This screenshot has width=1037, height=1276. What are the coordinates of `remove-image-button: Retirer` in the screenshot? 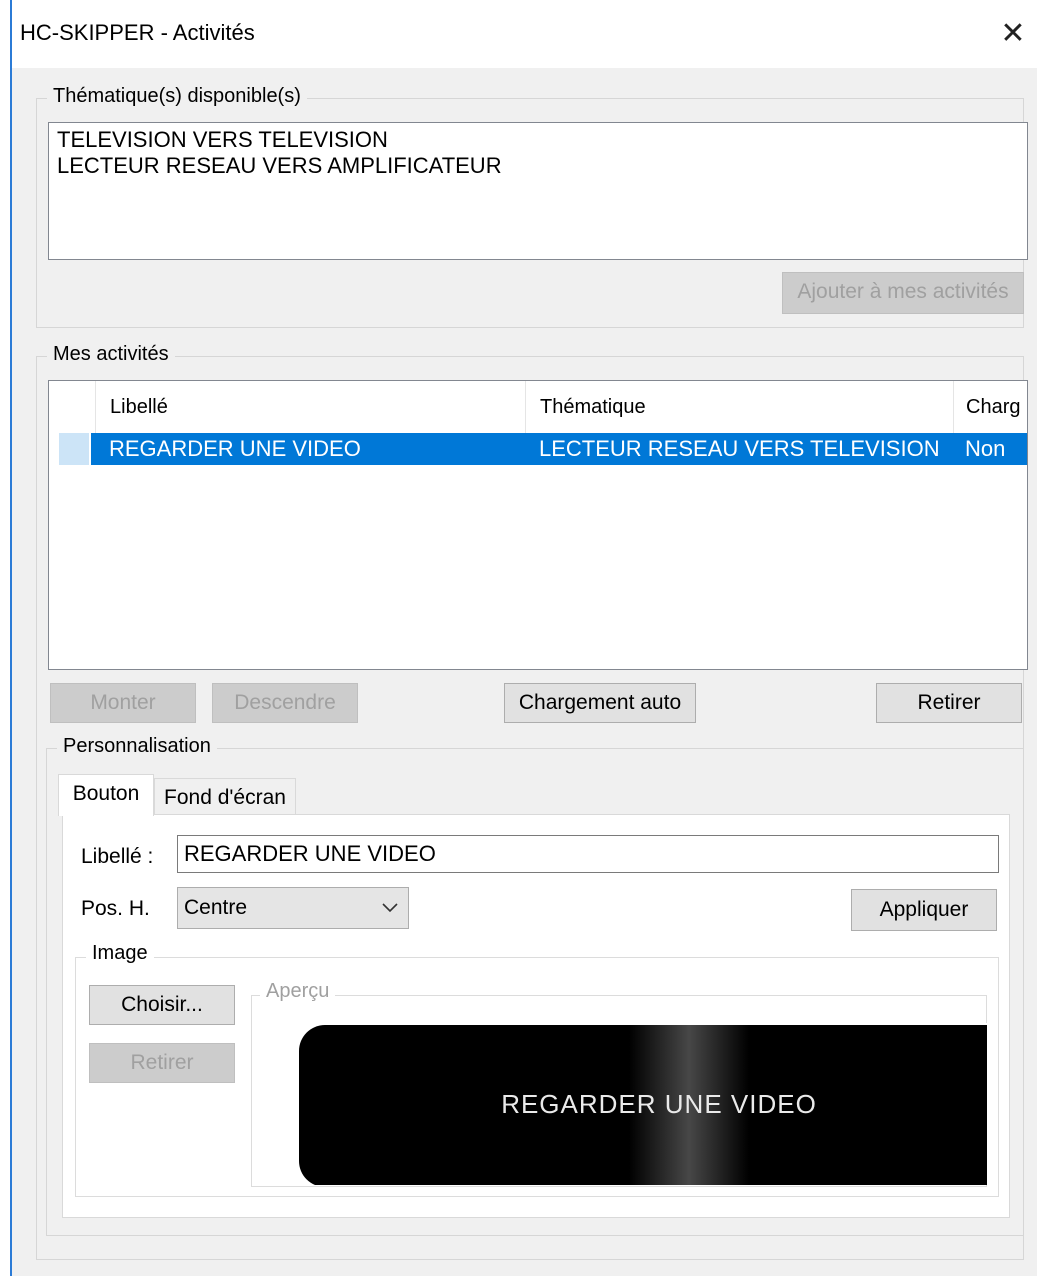 It's located at (162, 1063).